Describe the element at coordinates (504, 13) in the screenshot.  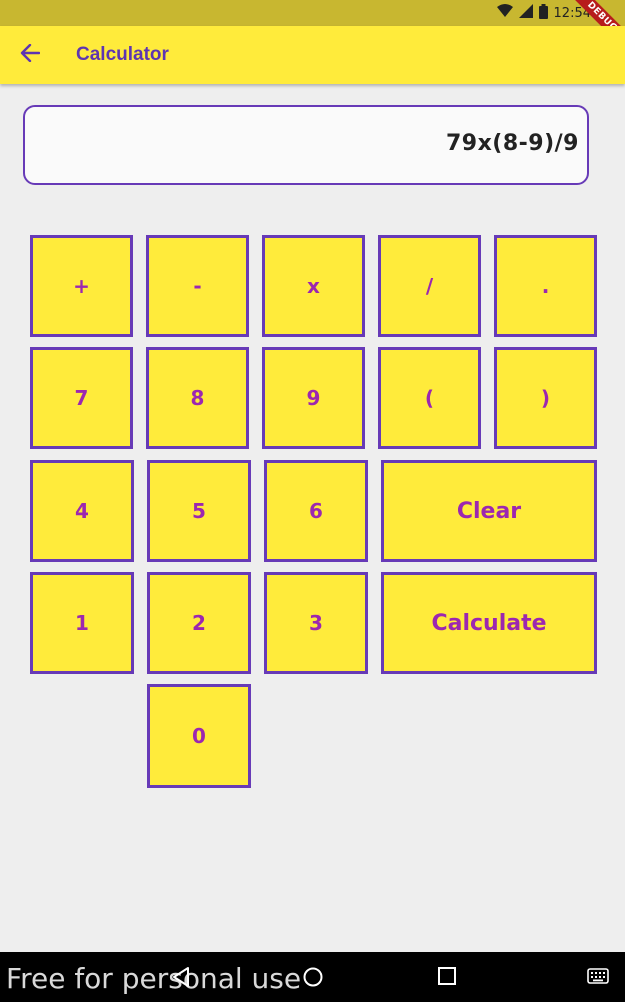
I see `wifi-icon` at that location.